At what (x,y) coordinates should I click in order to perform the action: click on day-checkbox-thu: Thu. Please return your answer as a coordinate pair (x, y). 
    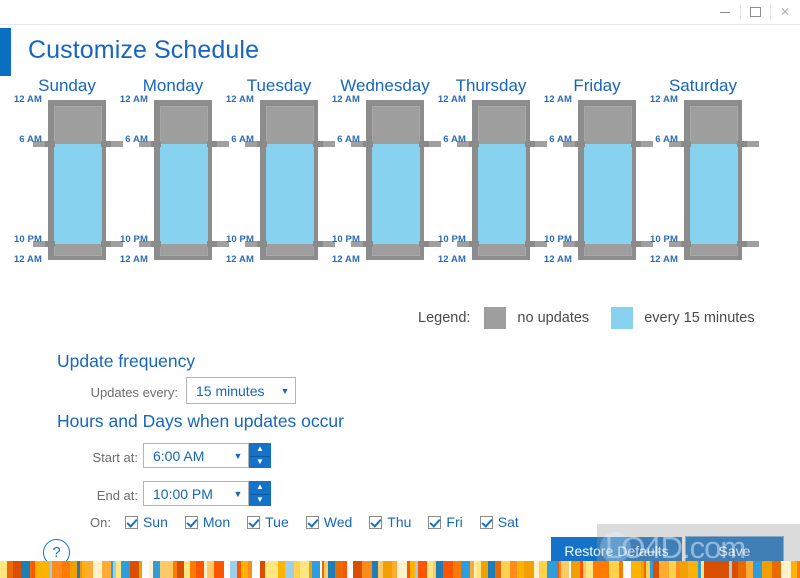
    Looking at the image, I should click on (390, 522).